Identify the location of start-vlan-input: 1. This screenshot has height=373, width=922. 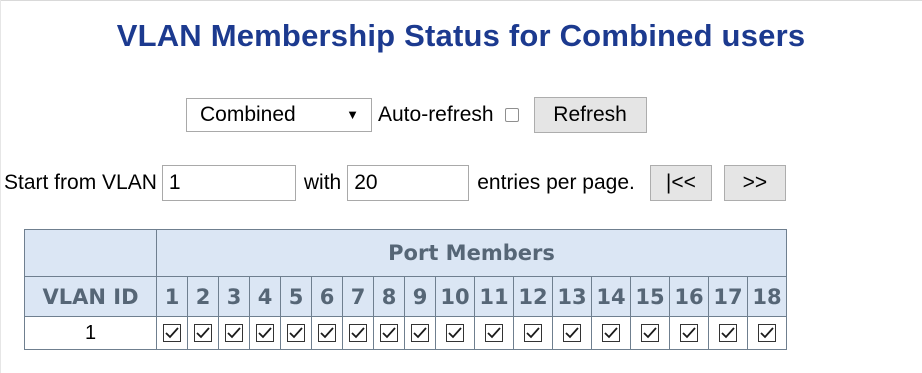
(228, 183).